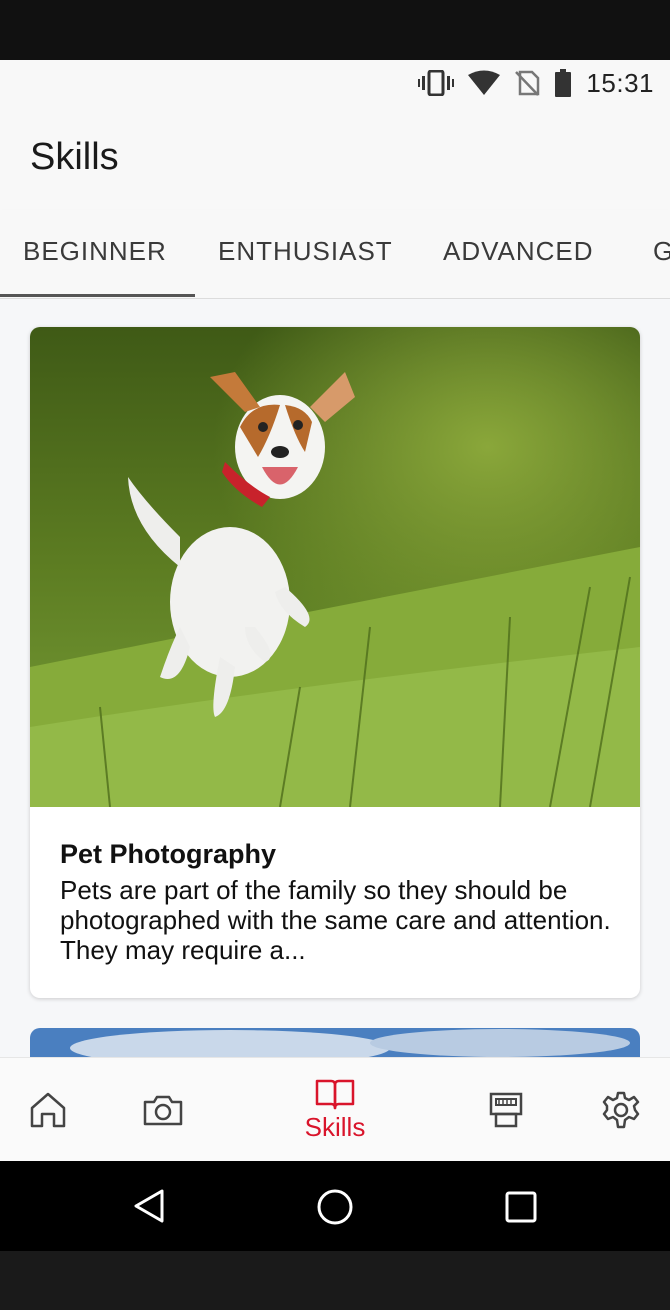  I want to click on back-icon, so click(149, 1206).